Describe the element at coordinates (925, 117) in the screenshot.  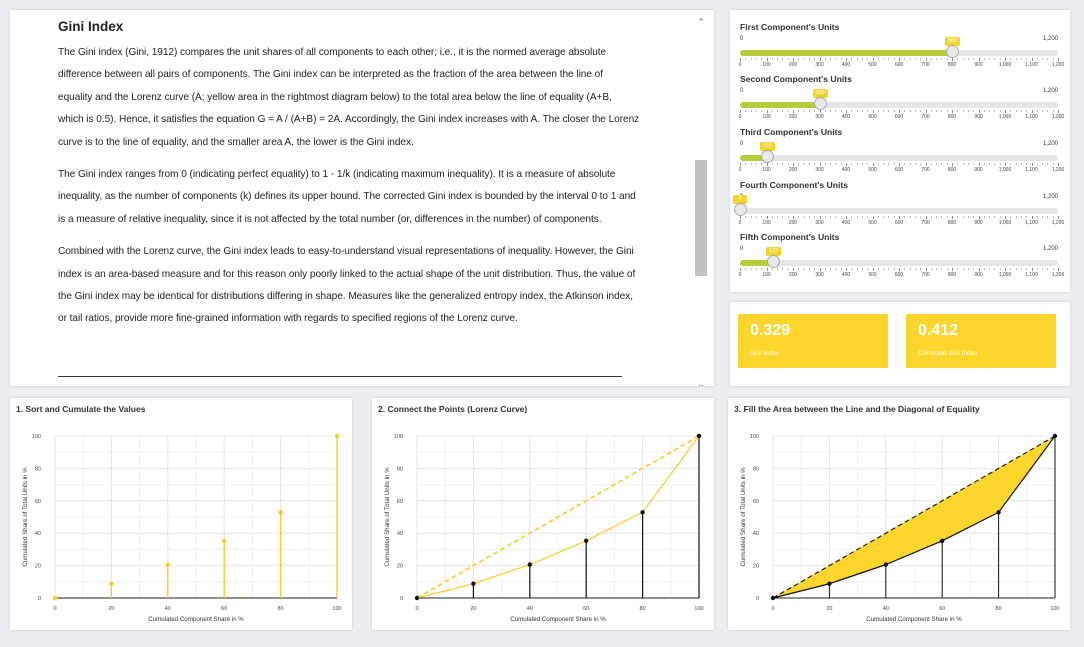
I see `slider-tick-label: 700` at that location.